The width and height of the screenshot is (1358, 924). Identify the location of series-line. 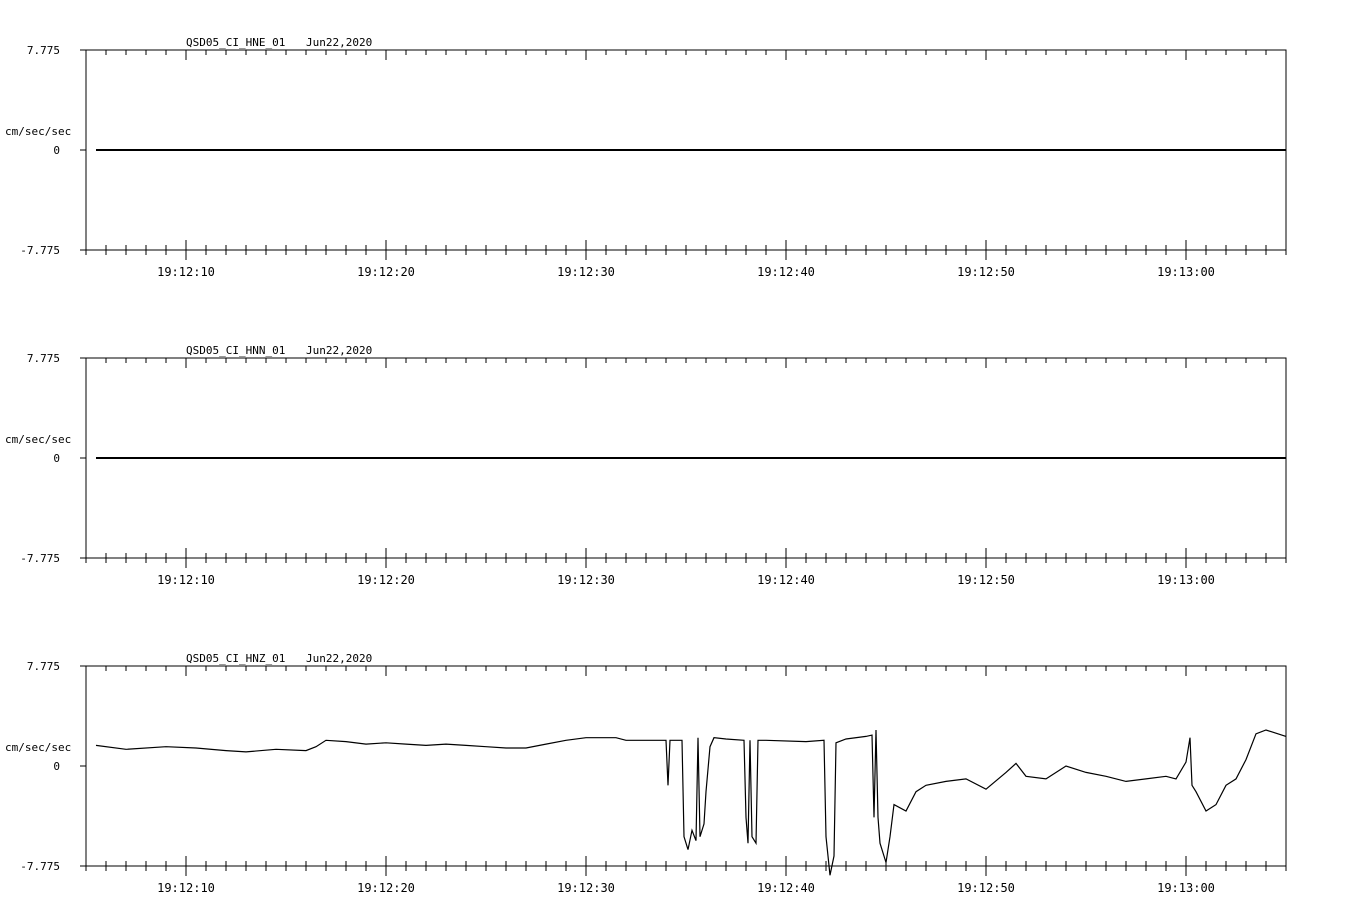
(691, 802).